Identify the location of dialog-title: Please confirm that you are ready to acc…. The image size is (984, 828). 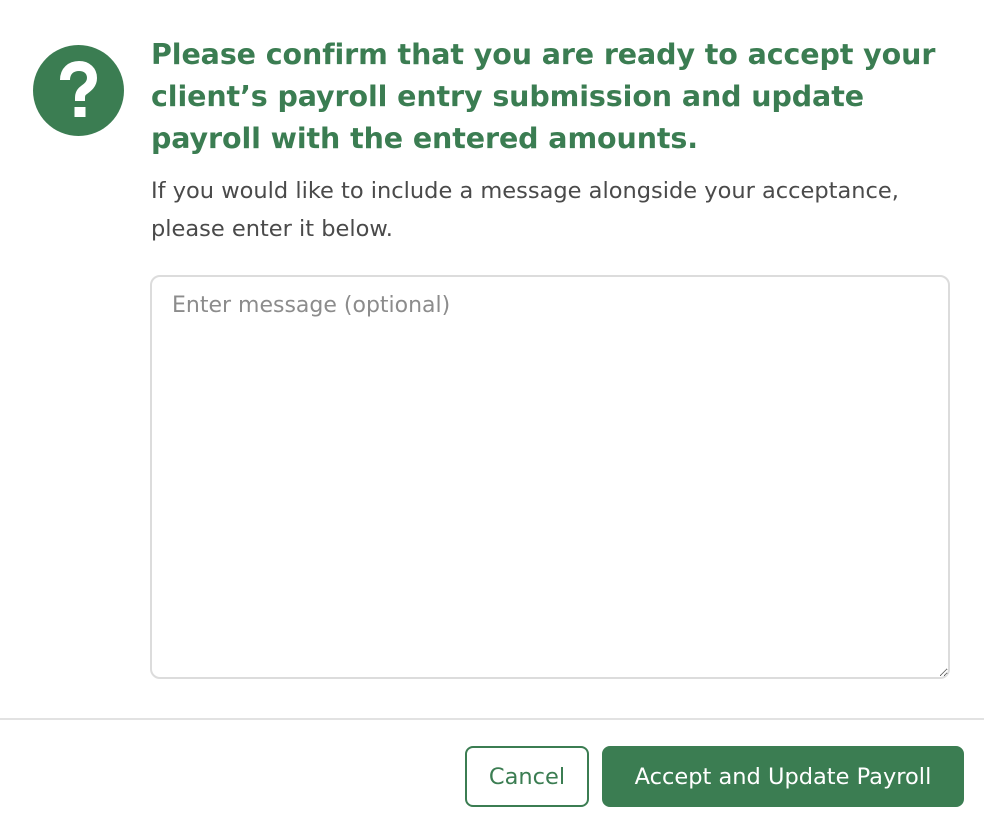
(543, 96).